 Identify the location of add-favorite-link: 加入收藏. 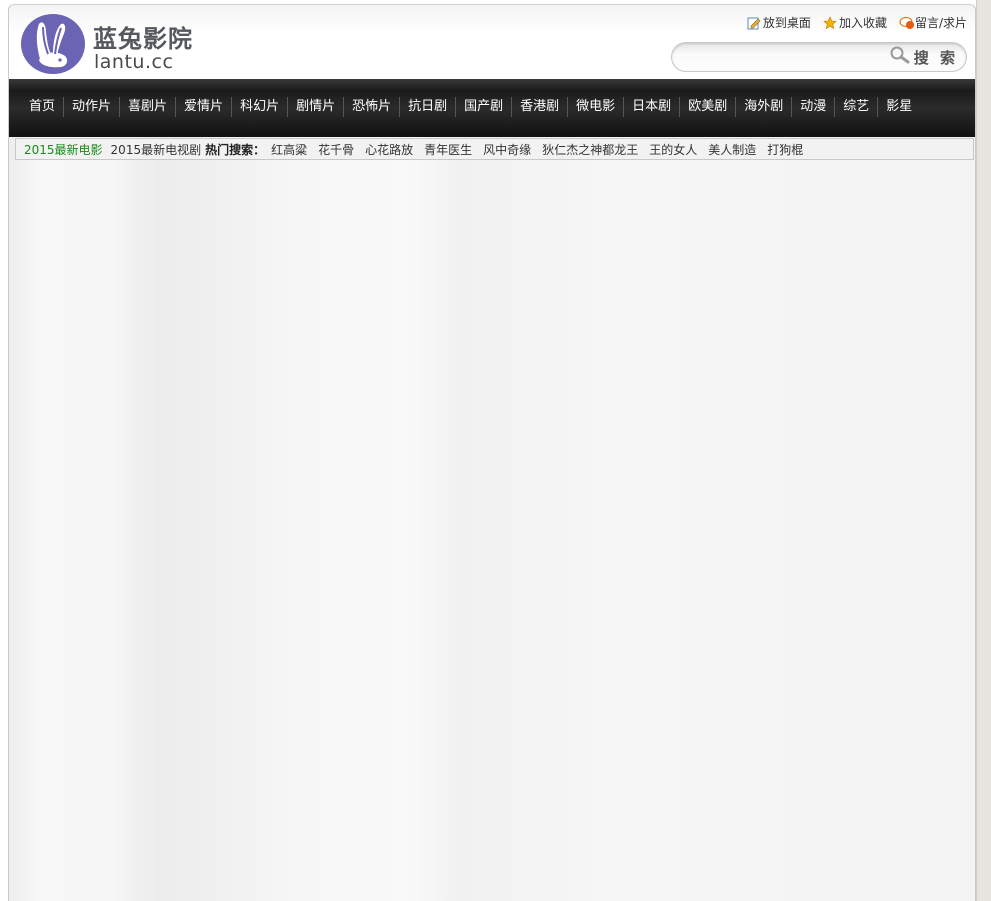
(855, 22).